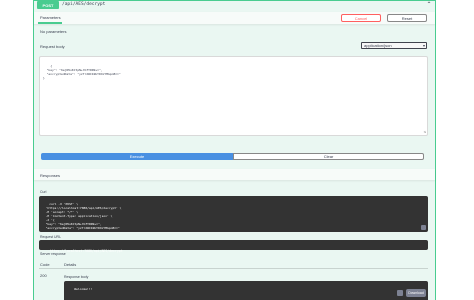  What do you see at coordinates (43, 275) in the screenshot?
I see `status-code: 200` at bounding box center [43, 275].